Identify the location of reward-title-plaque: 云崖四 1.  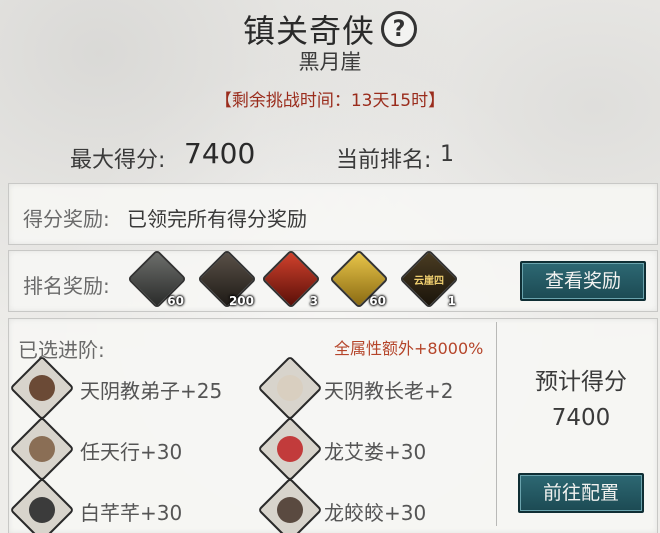
(429, 279).